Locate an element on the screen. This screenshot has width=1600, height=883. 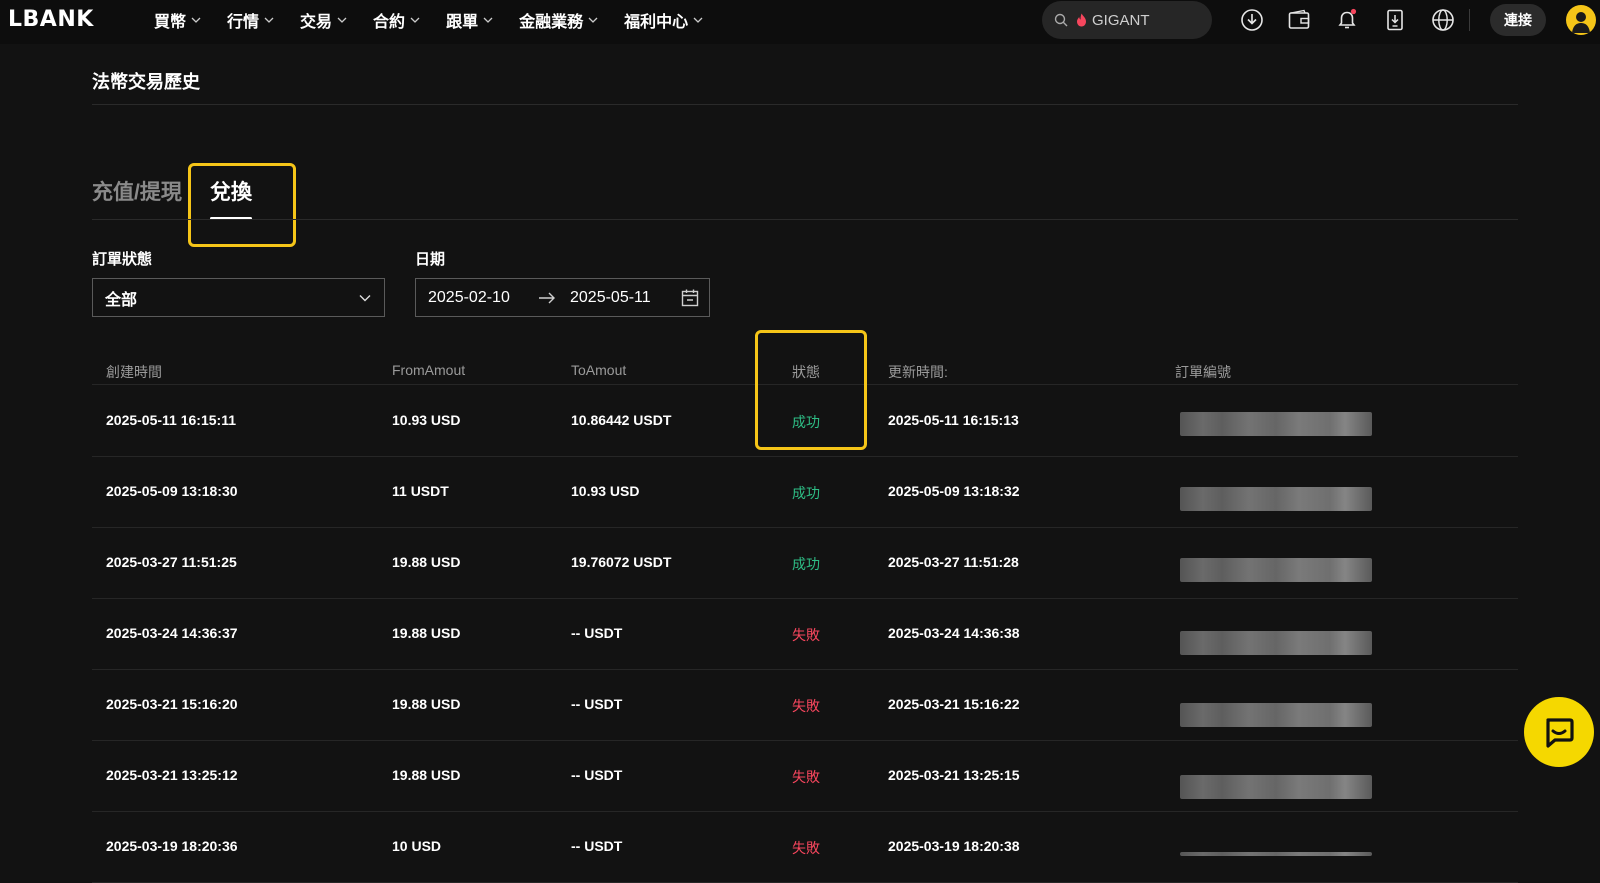
cell-updated: 2025-03-24 14:36:38 is located at coordinates (954, 633).